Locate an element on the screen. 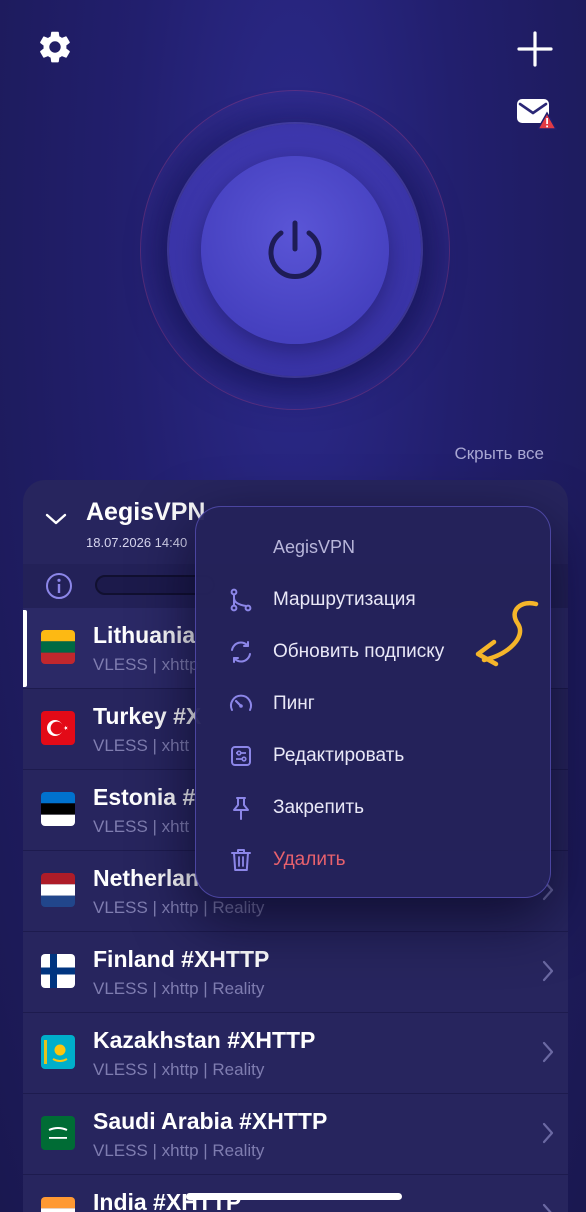  gear-icon is located at coordinates (55, 47).